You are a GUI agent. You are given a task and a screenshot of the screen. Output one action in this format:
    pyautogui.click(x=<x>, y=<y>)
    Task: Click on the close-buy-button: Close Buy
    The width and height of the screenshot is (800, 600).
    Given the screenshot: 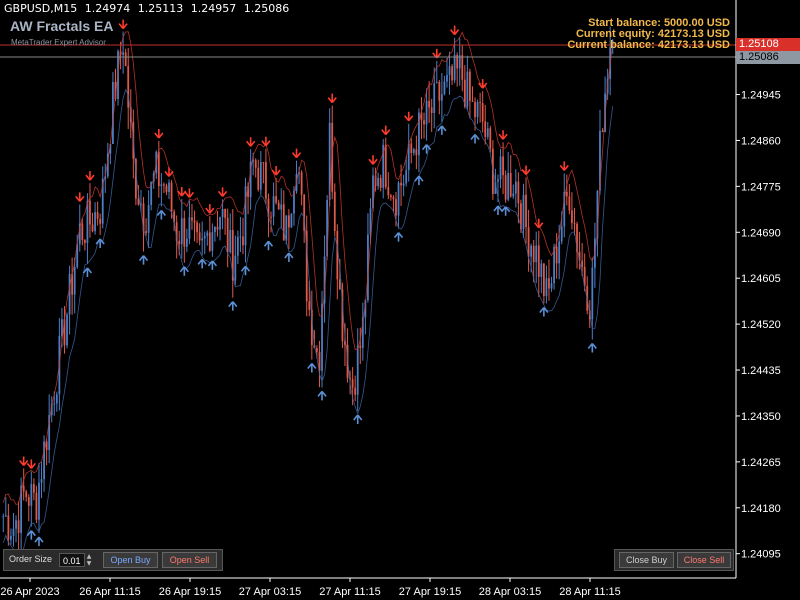 What is the action you would take?
    pyautogui.click(x=646, y=560)
    